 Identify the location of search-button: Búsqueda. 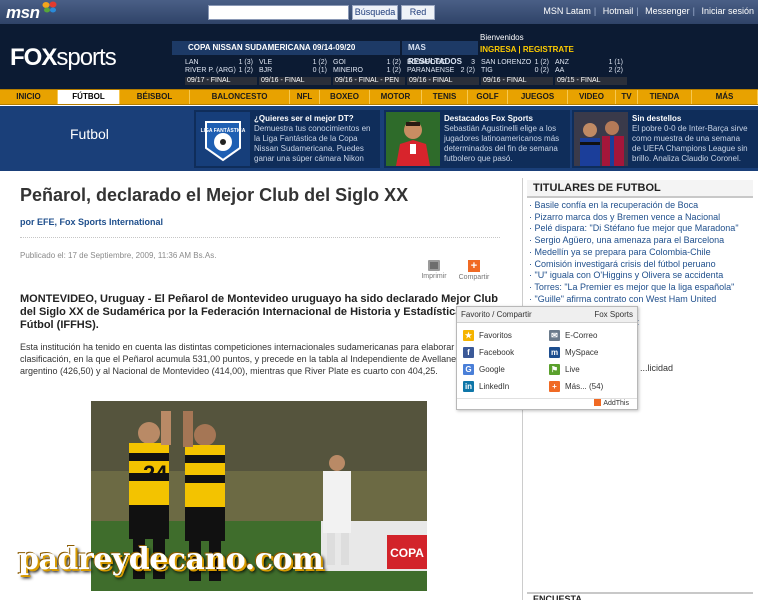
(375, 12).